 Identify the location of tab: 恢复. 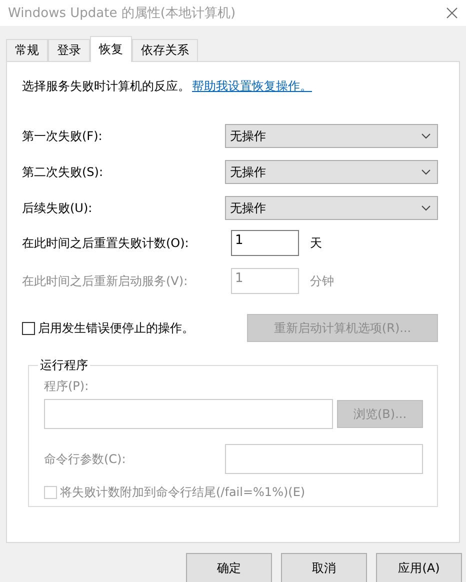
(111, 49).